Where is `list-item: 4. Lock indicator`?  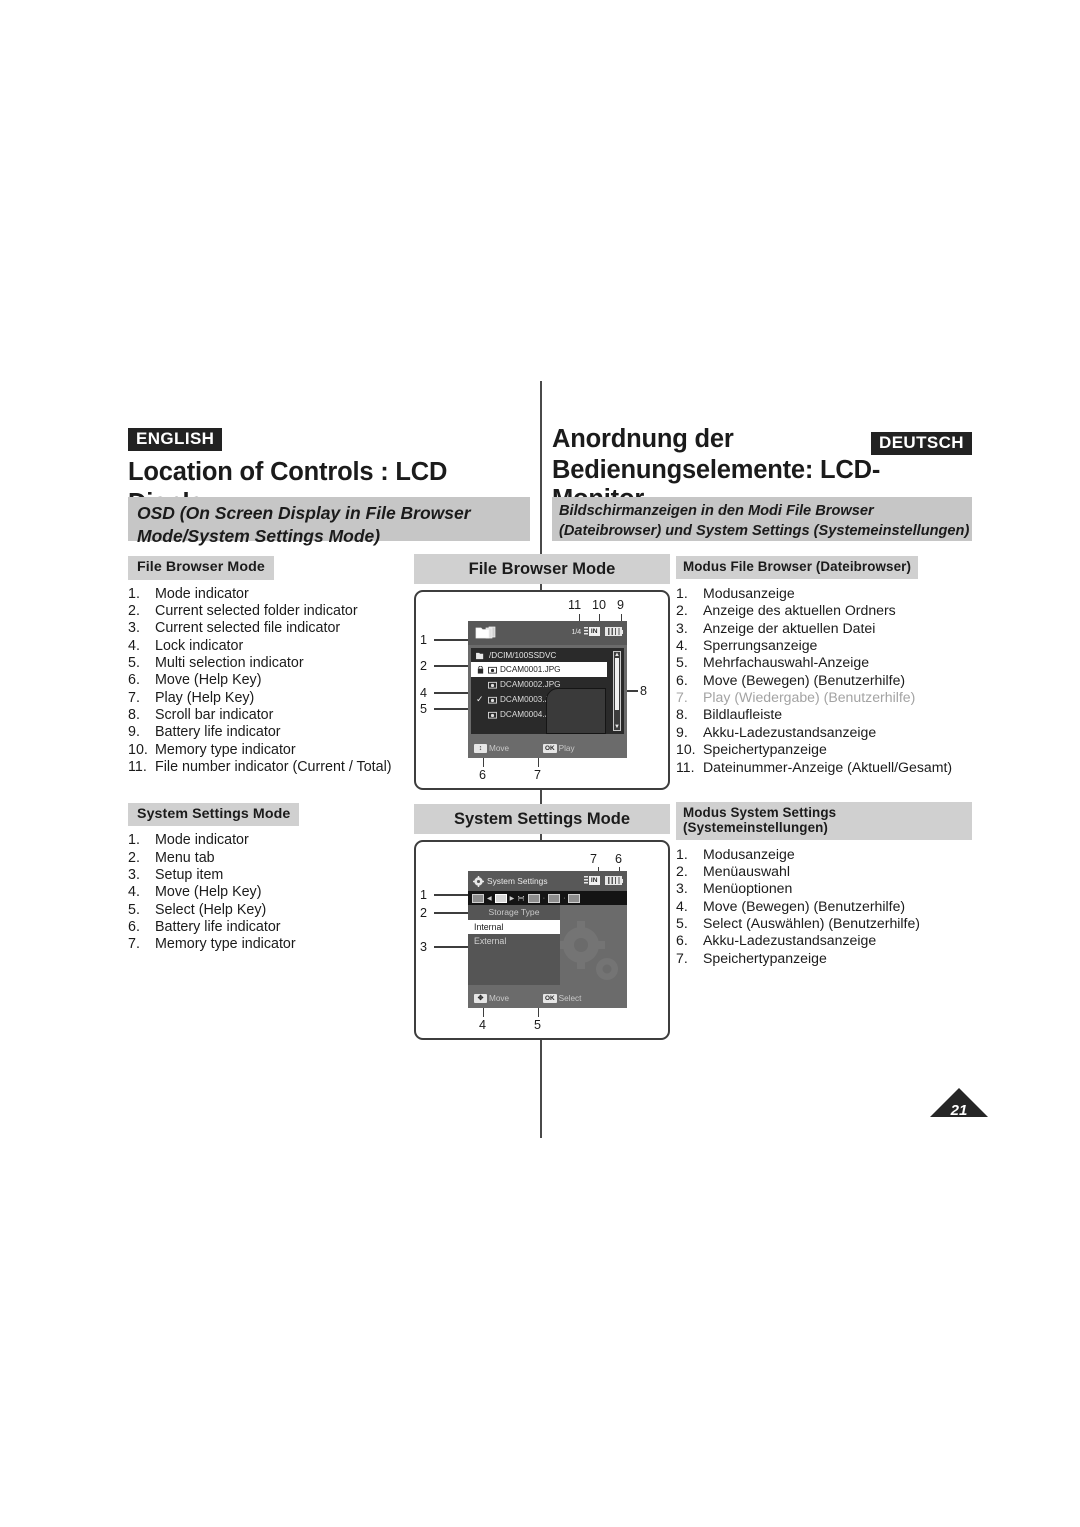
list-item: 4. Lock indicator is located at coordinates (274, 646).